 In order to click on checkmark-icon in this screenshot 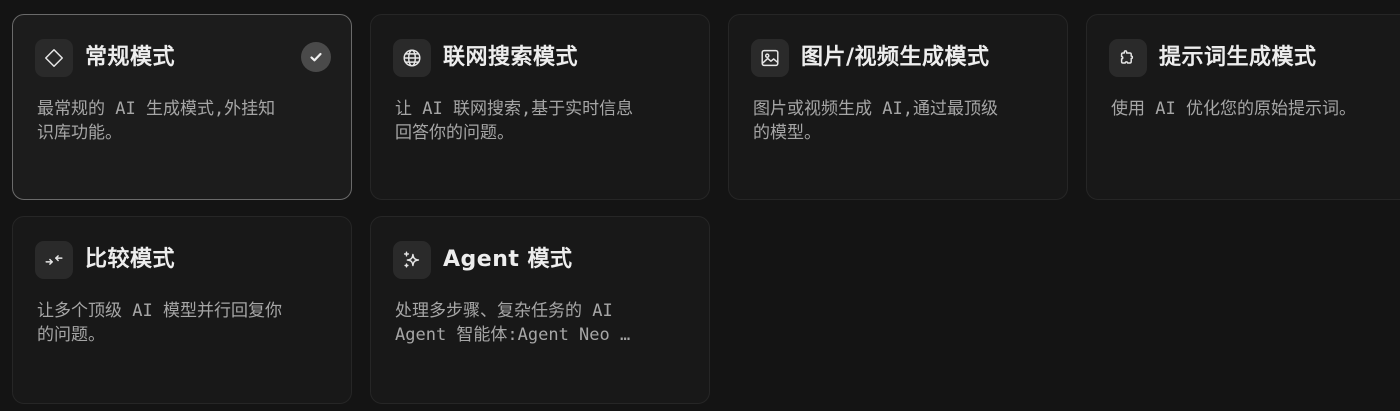, I will do `click(316, 57)`.